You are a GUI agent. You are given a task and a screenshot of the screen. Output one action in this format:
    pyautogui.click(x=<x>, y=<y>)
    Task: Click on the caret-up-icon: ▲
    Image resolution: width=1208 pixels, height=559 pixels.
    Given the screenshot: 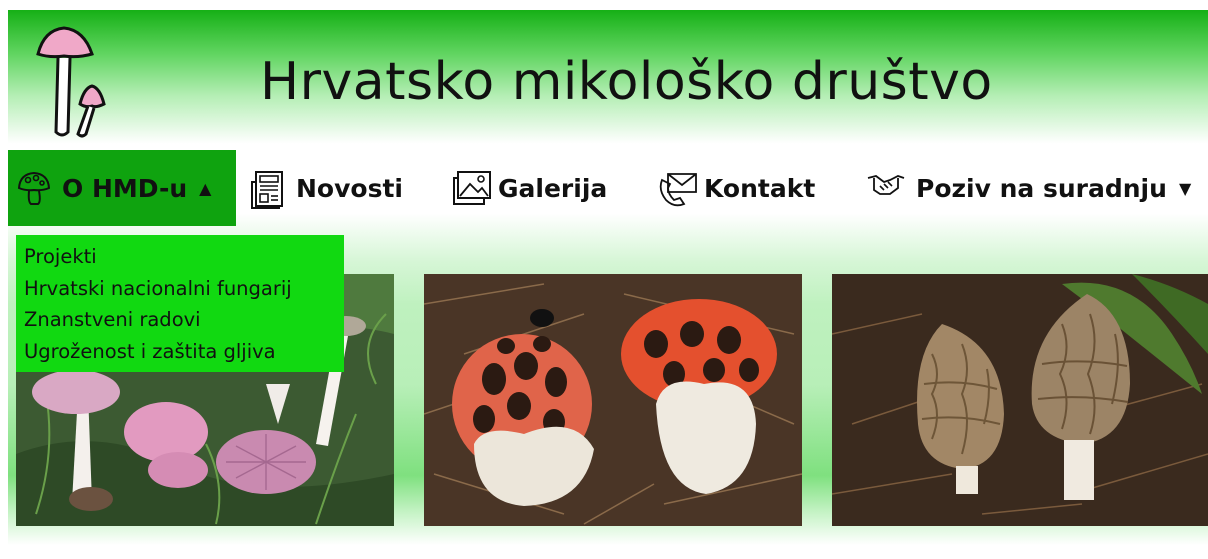 What is the action you would take?
    pyautogui.click(x=205, y=188)
    